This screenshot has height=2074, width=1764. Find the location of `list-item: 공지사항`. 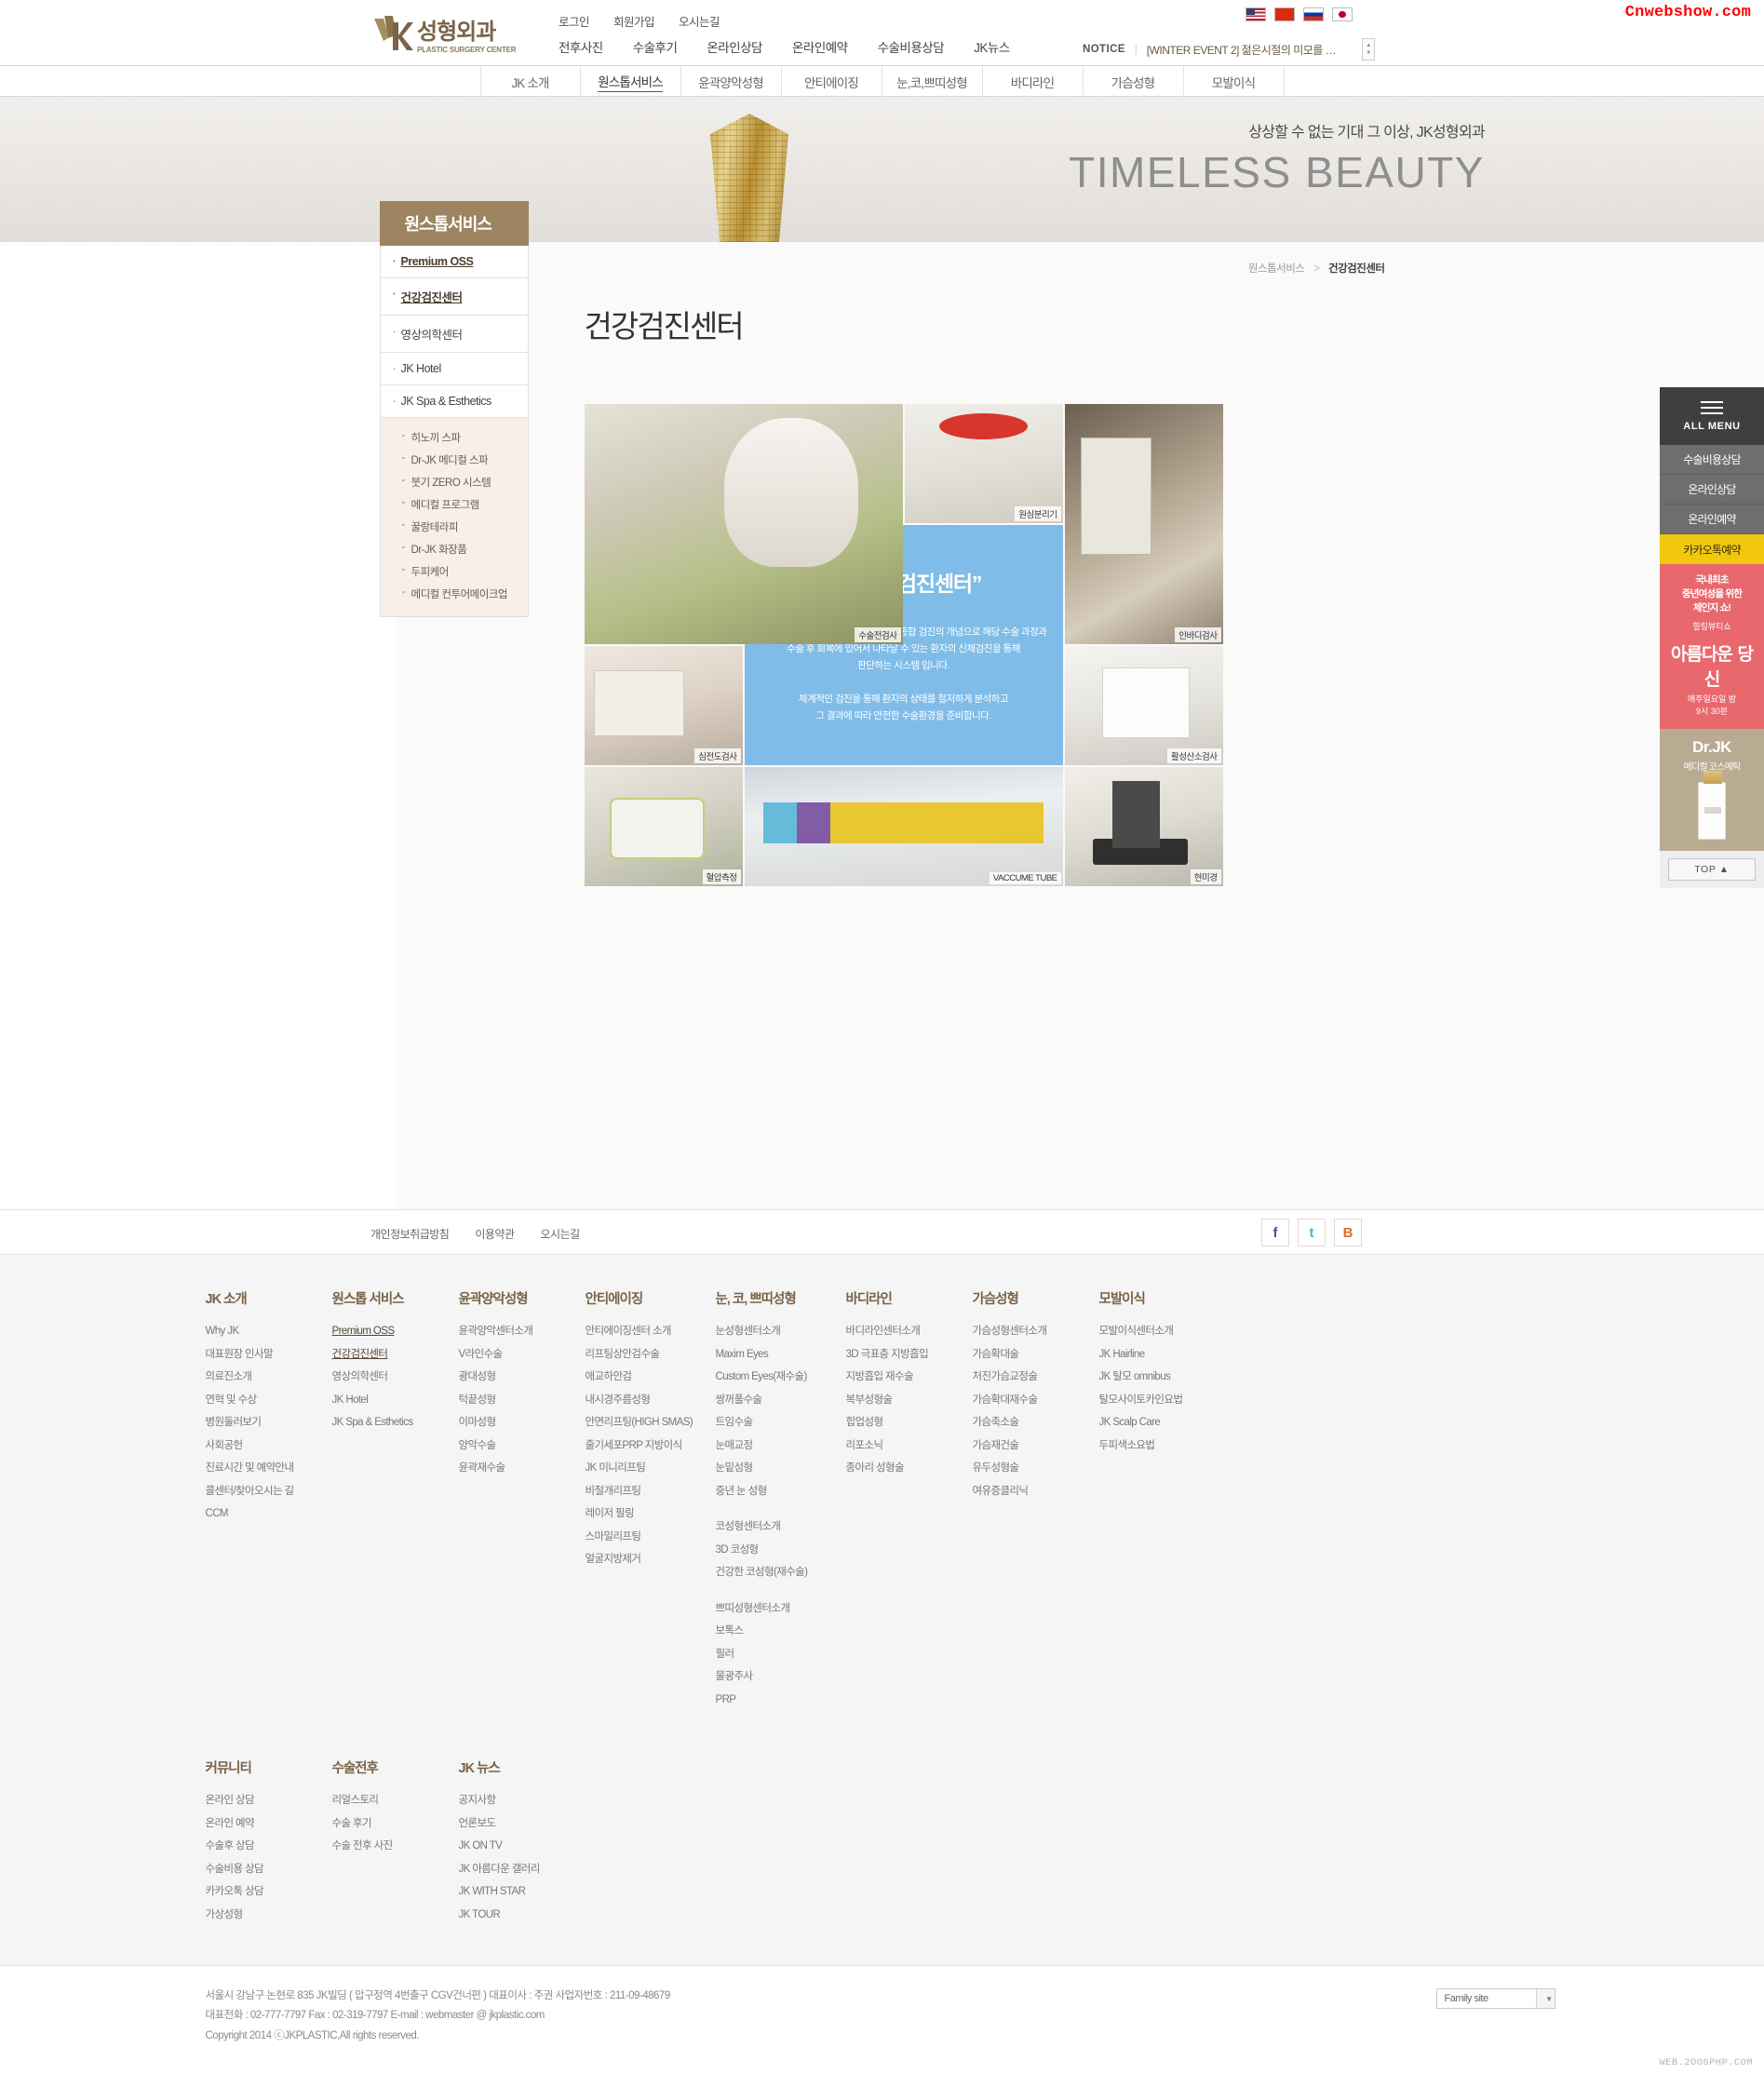

list-item: 공지사항 is located at coordinates (522, 1799).